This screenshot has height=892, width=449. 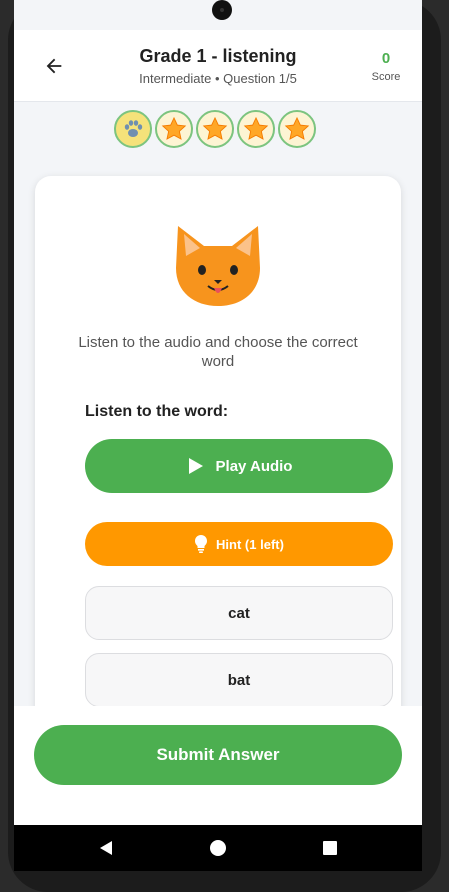 What do you see at coordinates (239, 613) in the screenshot?
I see `answer-option-cat: cat` at bounding box center [239, 613].